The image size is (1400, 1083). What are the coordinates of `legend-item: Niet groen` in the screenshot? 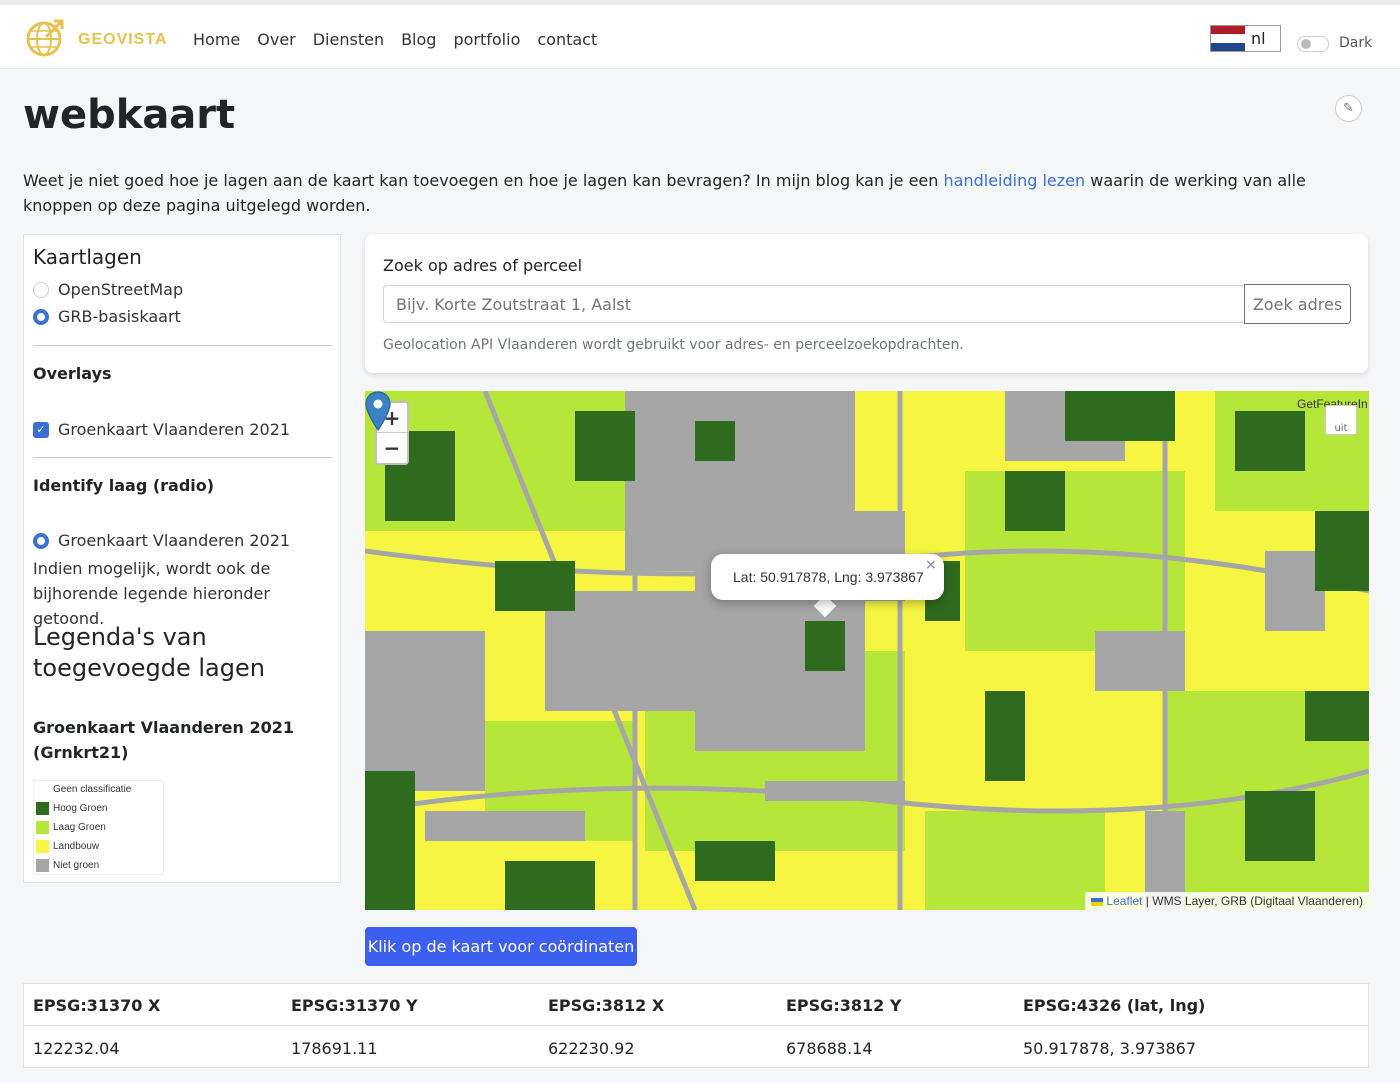 It's located at (67, 865).